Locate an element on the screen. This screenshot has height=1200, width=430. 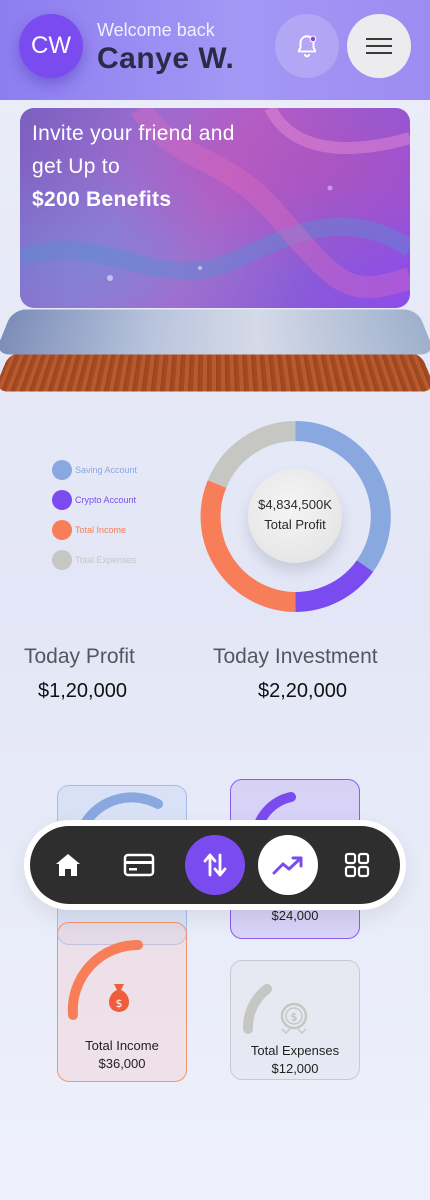
total-profit-label: Total Profit is located at coordinates (295, 524).